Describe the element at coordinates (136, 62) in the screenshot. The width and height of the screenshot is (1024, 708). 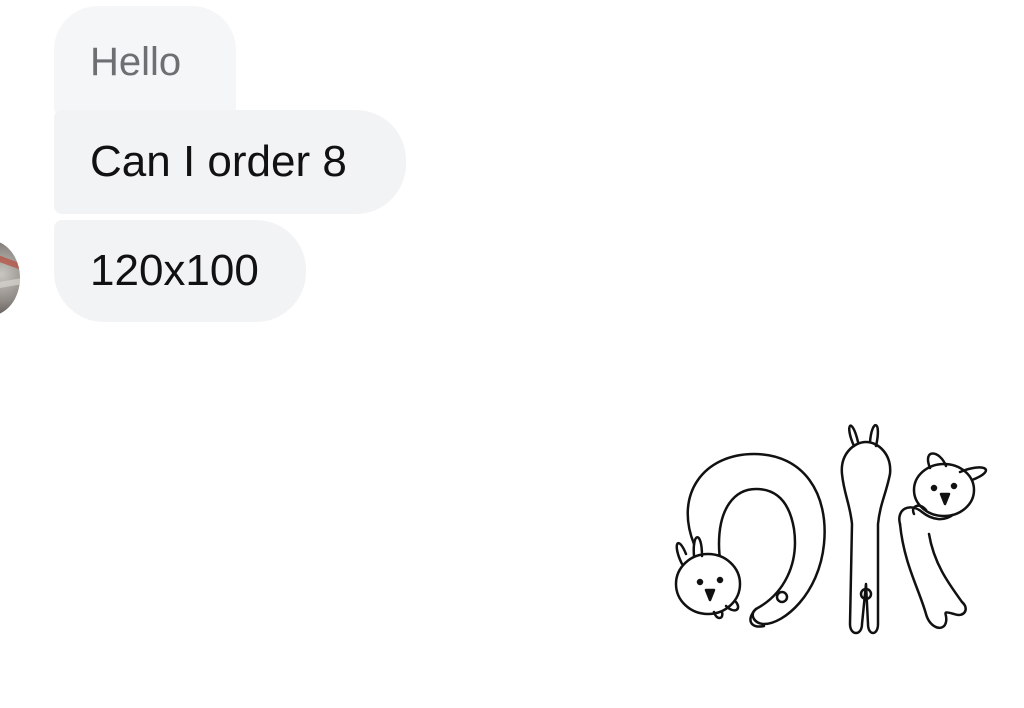
I see `message-text: Hello` at that location.